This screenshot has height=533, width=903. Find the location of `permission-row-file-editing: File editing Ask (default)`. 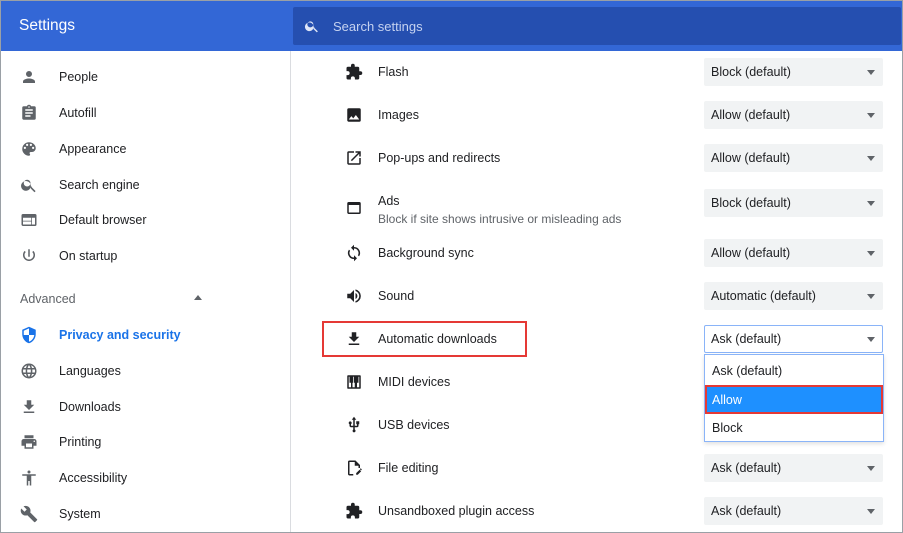

permission-row-file-editing: File editing Ask (default) is located at coordinates (597, 468).